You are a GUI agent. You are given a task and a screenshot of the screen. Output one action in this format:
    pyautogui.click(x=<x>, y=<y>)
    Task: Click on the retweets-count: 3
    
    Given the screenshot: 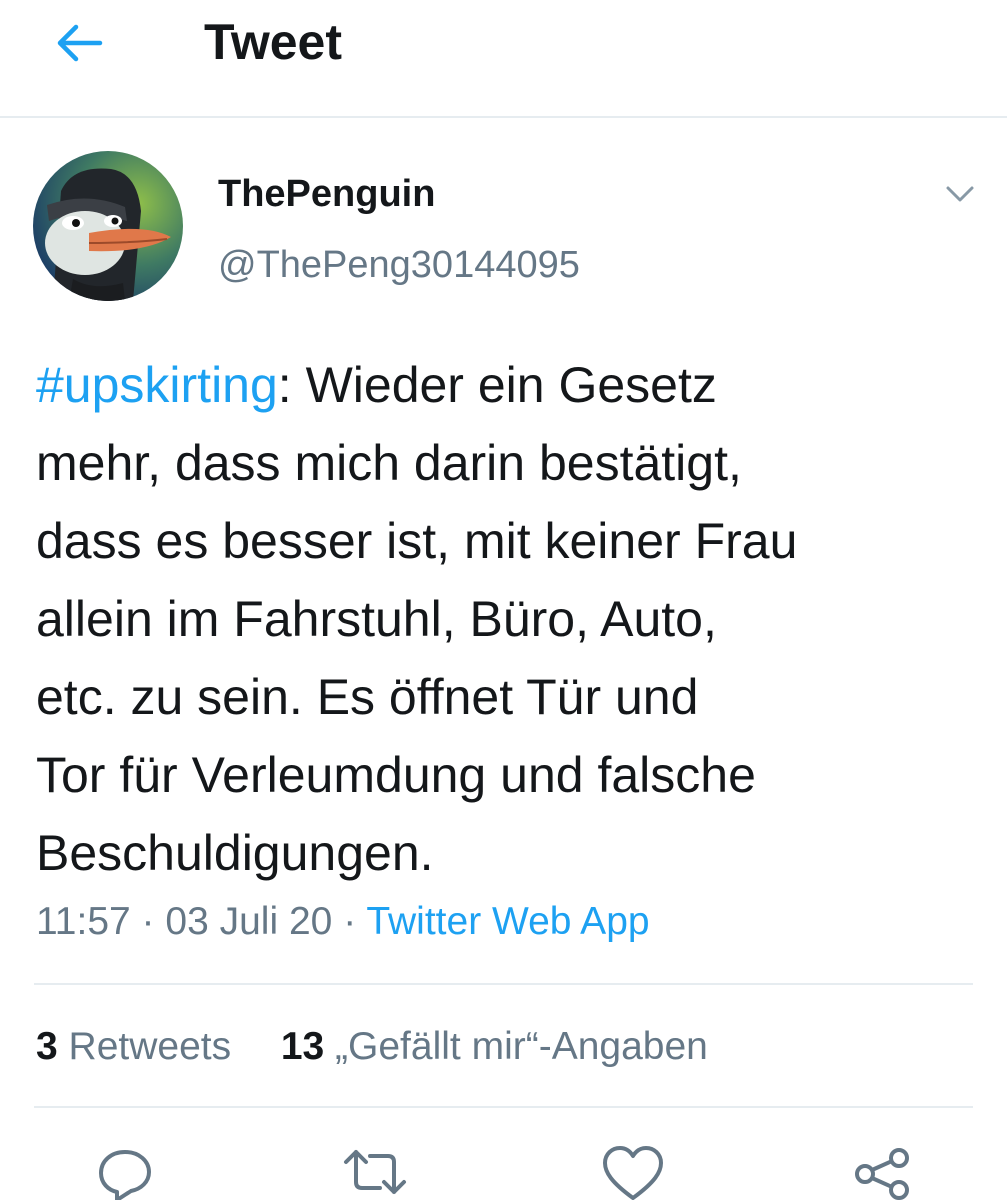 What is the action you would take?
    pyautogui.click(x=47, y=1046)
    